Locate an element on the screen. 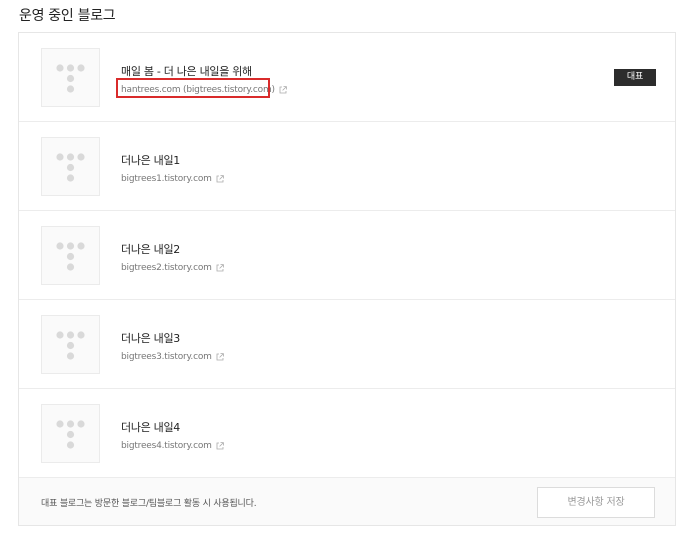  highlight-box is located at coordinates (193, 88).